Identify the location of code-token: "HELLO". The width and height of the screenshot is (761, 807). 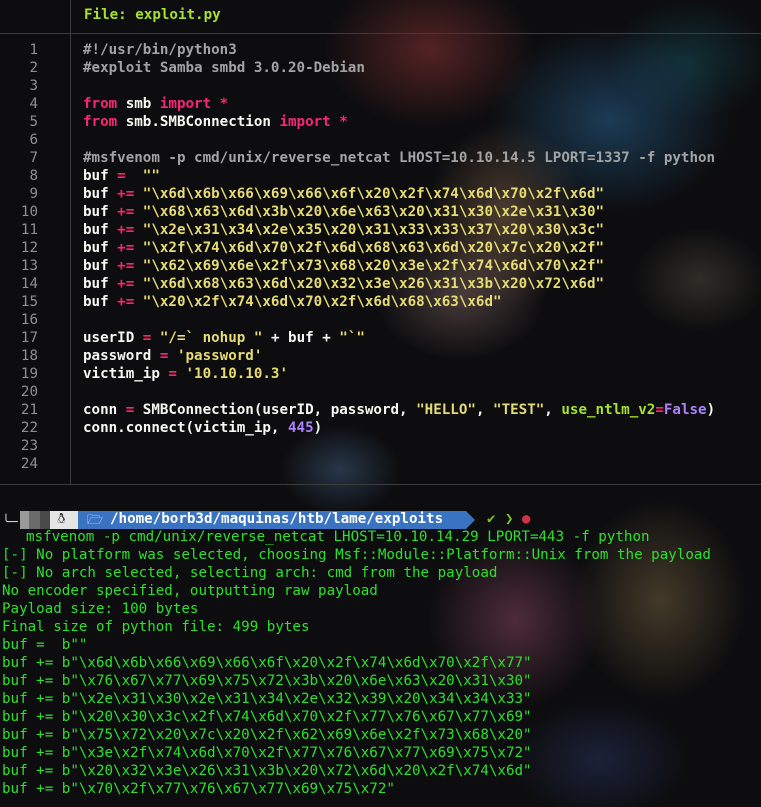
(446, 410).